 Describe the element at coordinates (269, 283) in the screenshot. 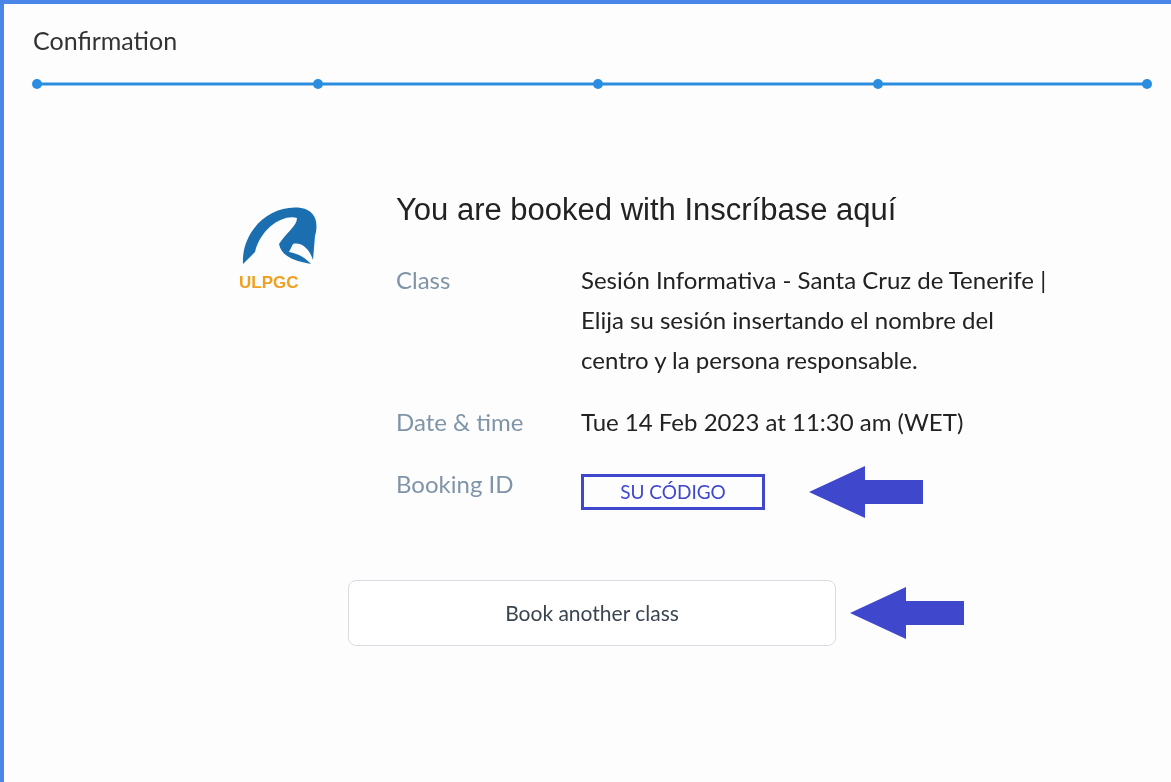

I see `logo-text: ULPGC` at that location.